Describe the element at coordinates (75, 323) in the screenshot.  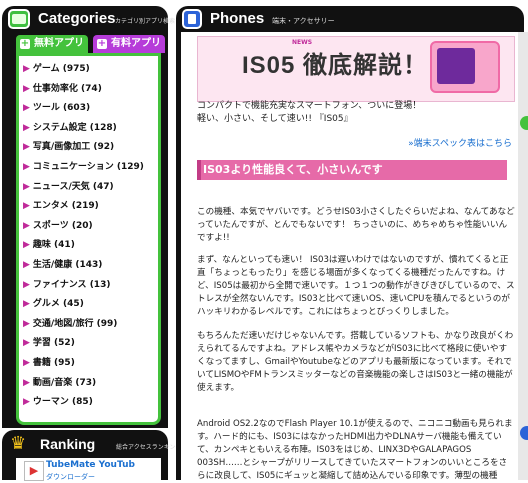
I see `category-label: 交通/地図/旅行 (99)` at that location.